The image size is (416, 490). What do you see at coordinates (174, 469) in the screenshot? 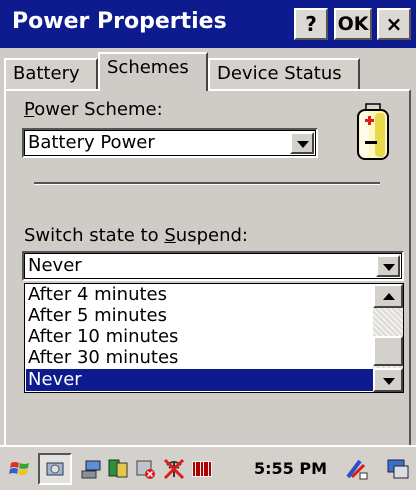
I see `wireless-disabled-icon` at bounding box center [174, 469].